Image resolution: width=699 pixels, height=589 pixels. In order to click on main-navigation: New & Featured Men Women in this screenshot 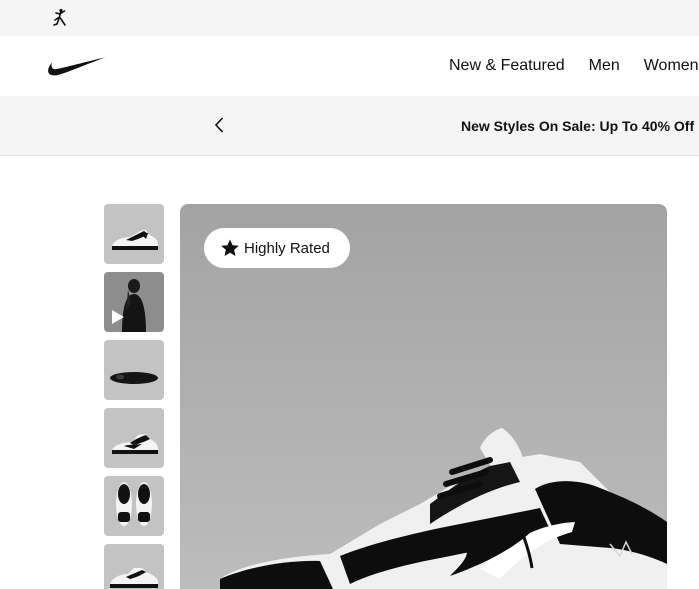, I will do `click(349, 66)`.